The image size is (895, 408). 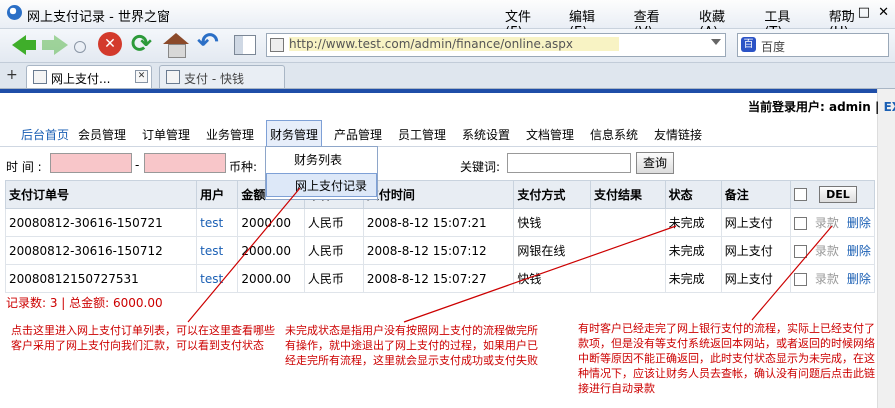 I want to click on new-tab-button: +, so click(x=12, y=75).